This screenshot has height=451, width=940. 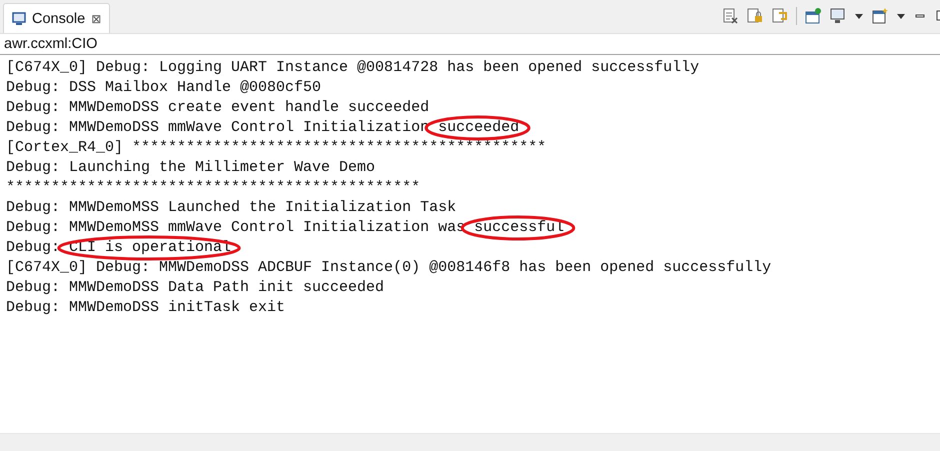 I want to click on clear-console-icon, so click(x=730, y=16).